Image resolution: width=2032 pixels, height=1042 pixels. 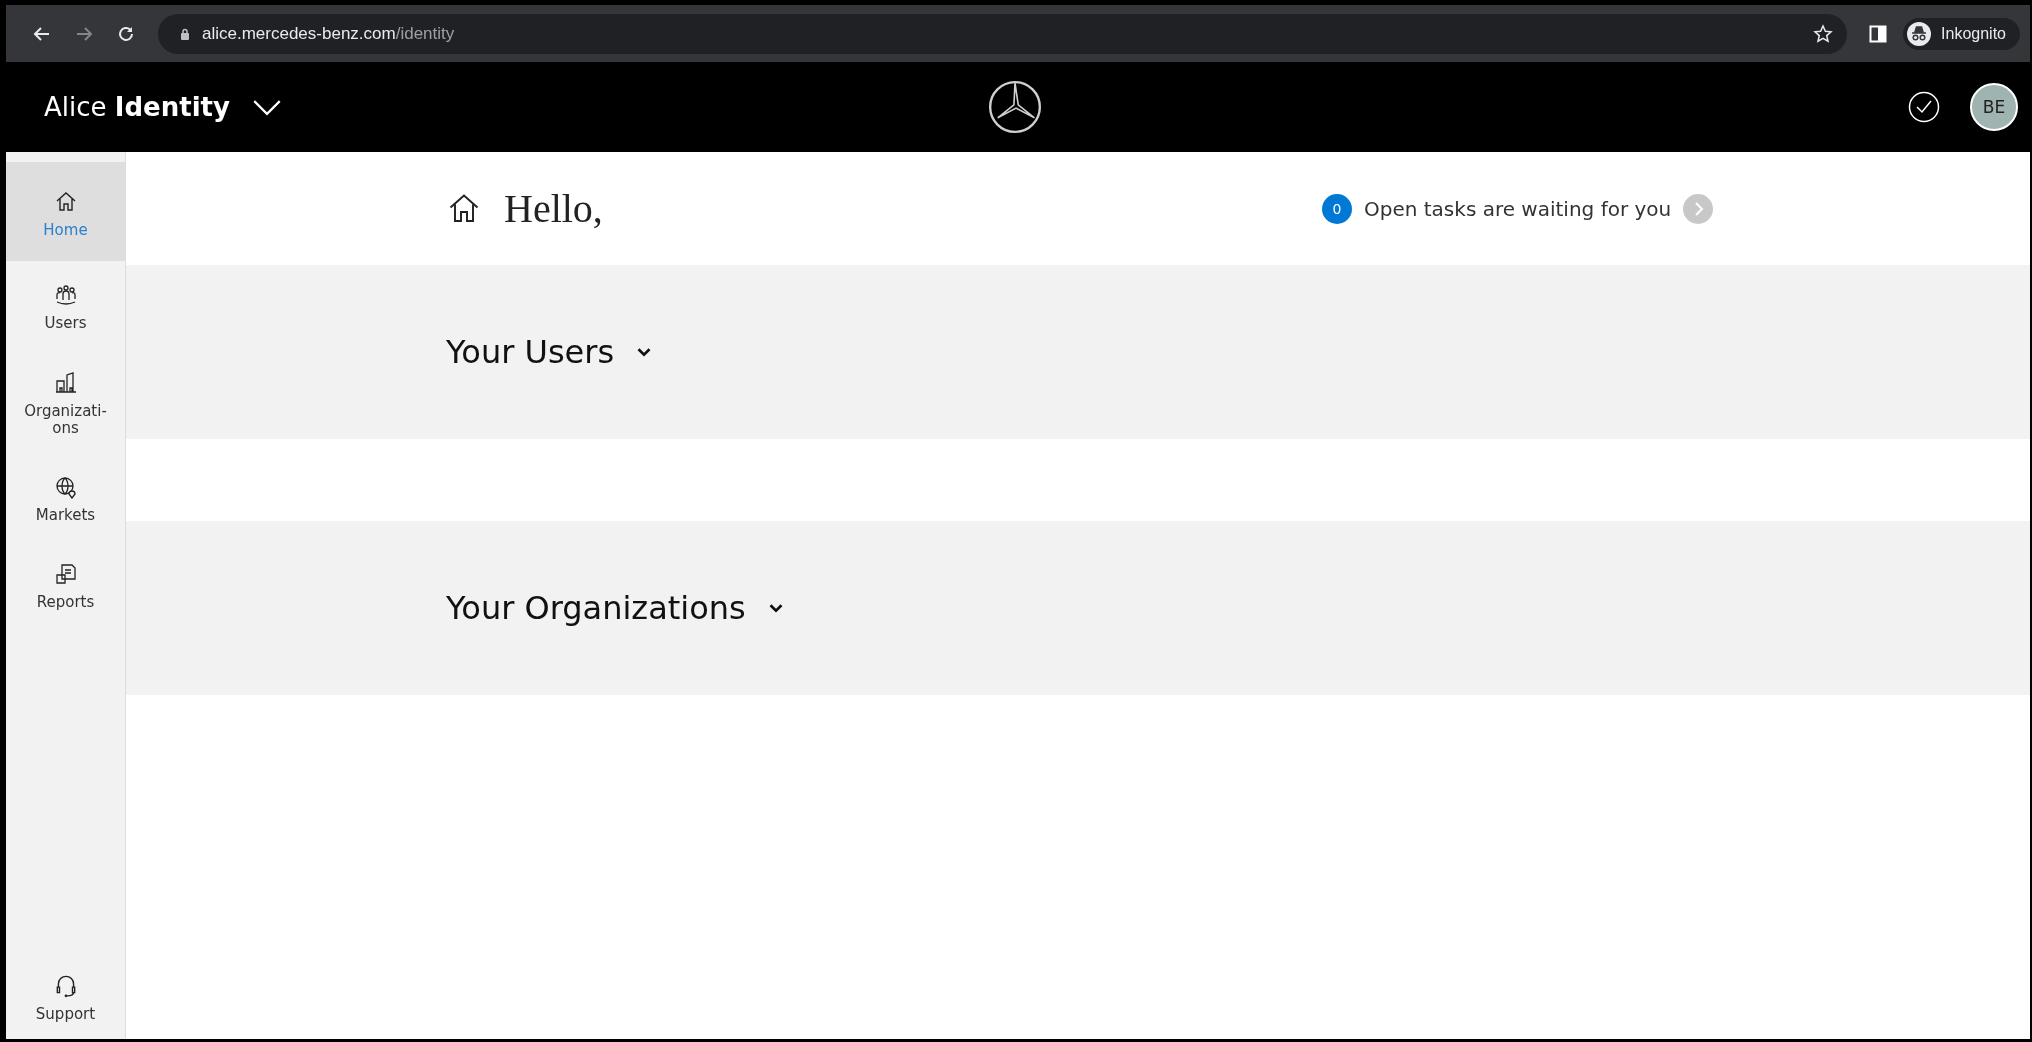 I want to click on report-icon, so click(x=65, y=574).